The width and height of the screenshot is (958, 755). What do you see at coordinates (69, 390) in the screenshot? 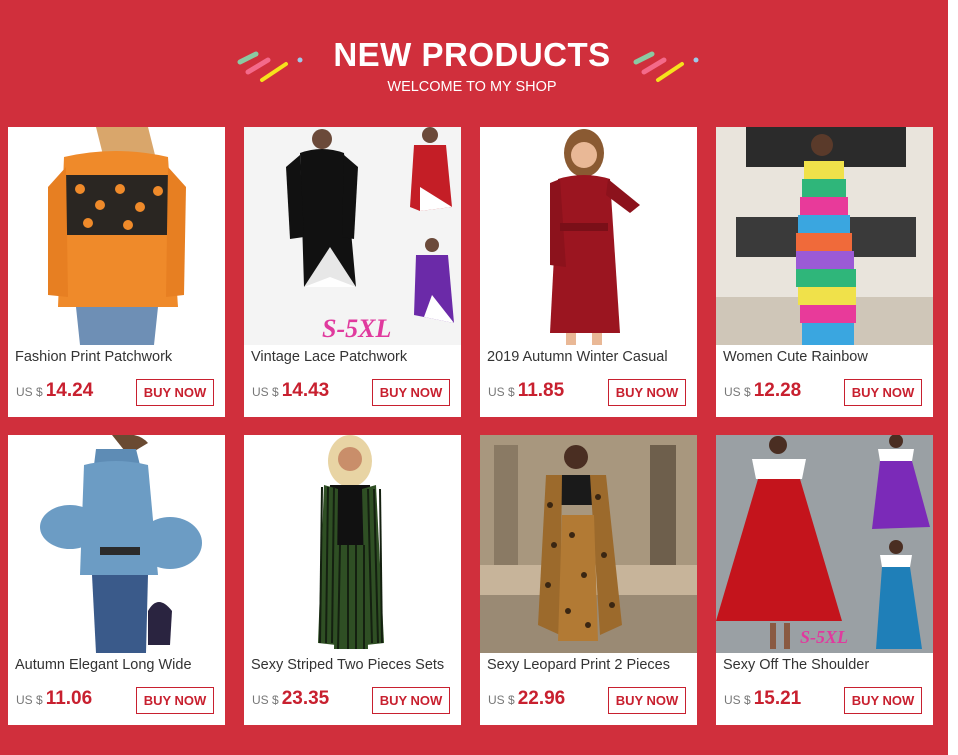
I see `price-amount: 14.24` at bounding box center [69, 390].